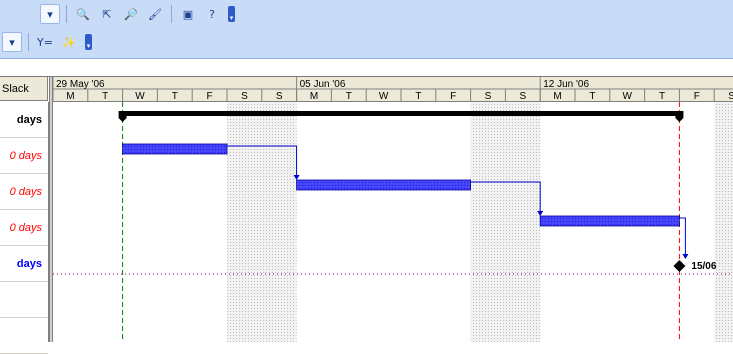 This screenshot has height=354, width=733. I want to click on dependency-arrowhead, so click(685, 256).